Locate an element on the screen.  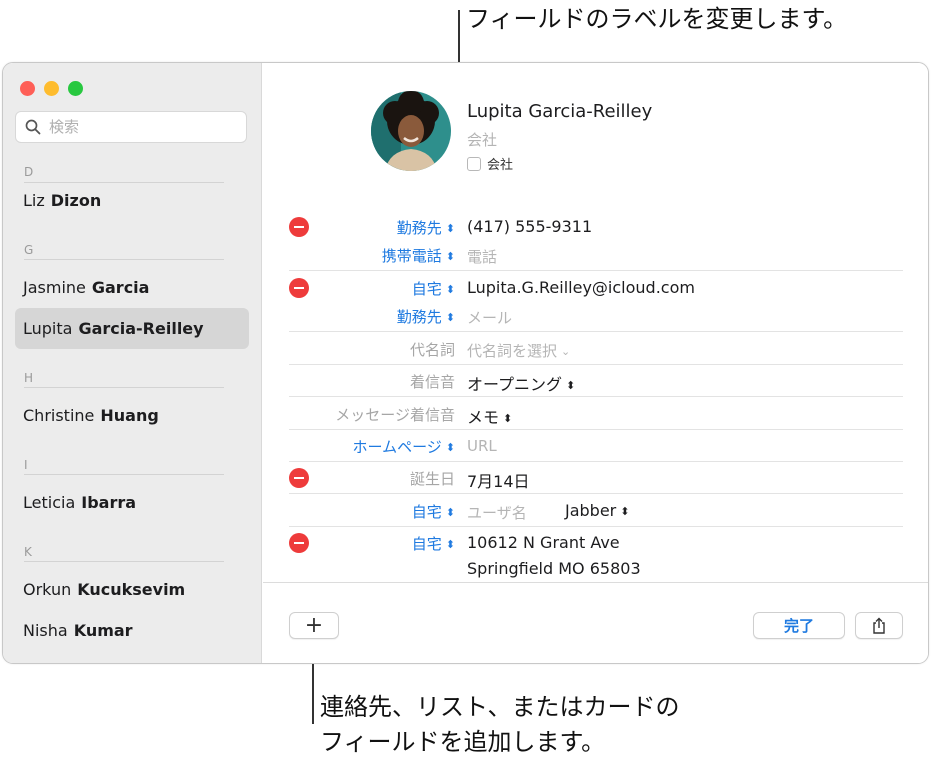
avatar-photo is located at coordinates (411, 131).